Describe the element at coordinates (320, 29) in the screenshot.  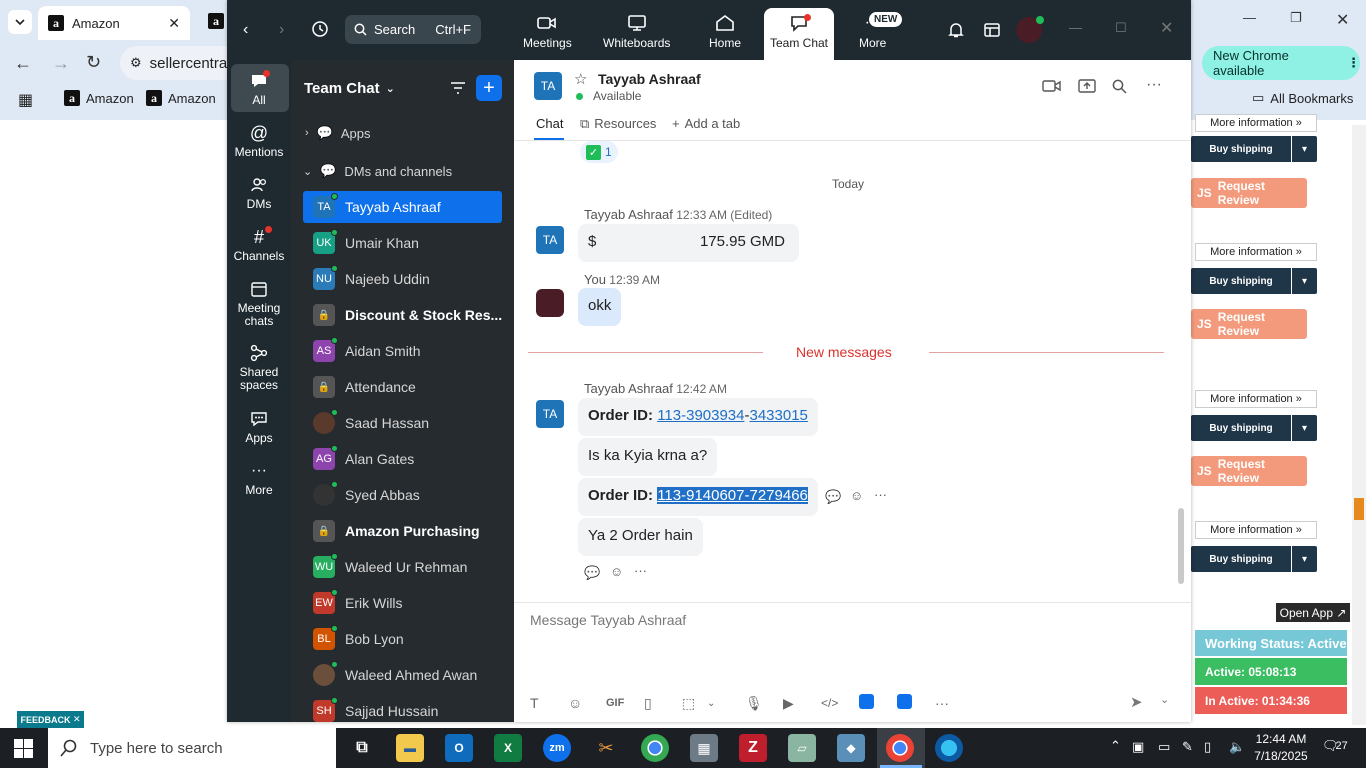
I see `history-icon` at that location.